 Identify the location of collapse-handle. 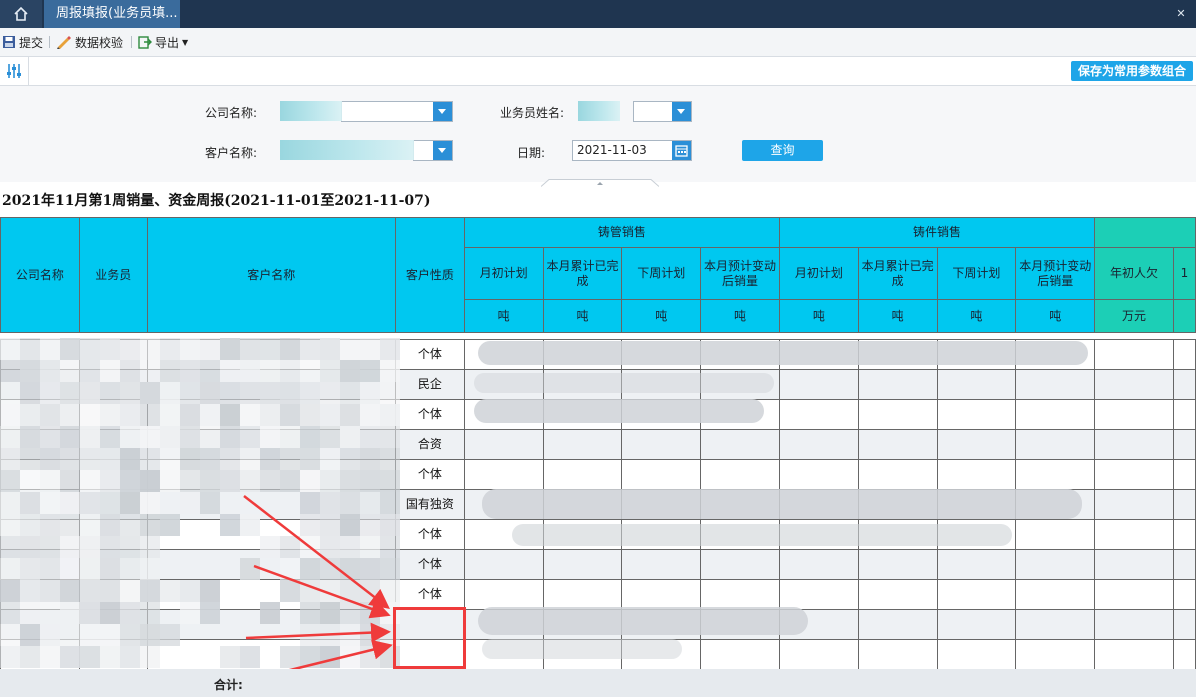
(600, 181).